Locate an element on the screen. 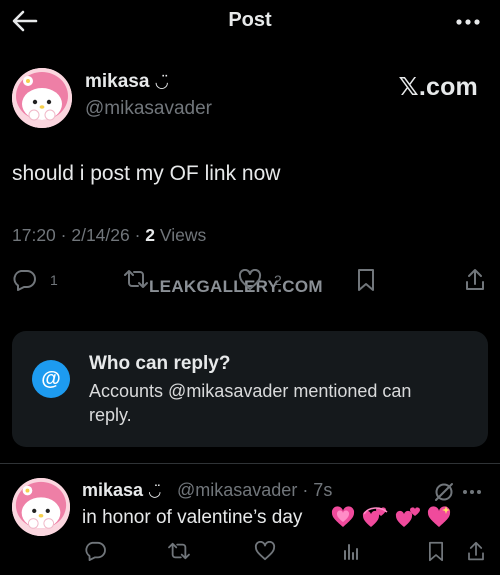 The height and width of the screenshot is (575, 500). reply-avatar is located at coordinates (41, 507).